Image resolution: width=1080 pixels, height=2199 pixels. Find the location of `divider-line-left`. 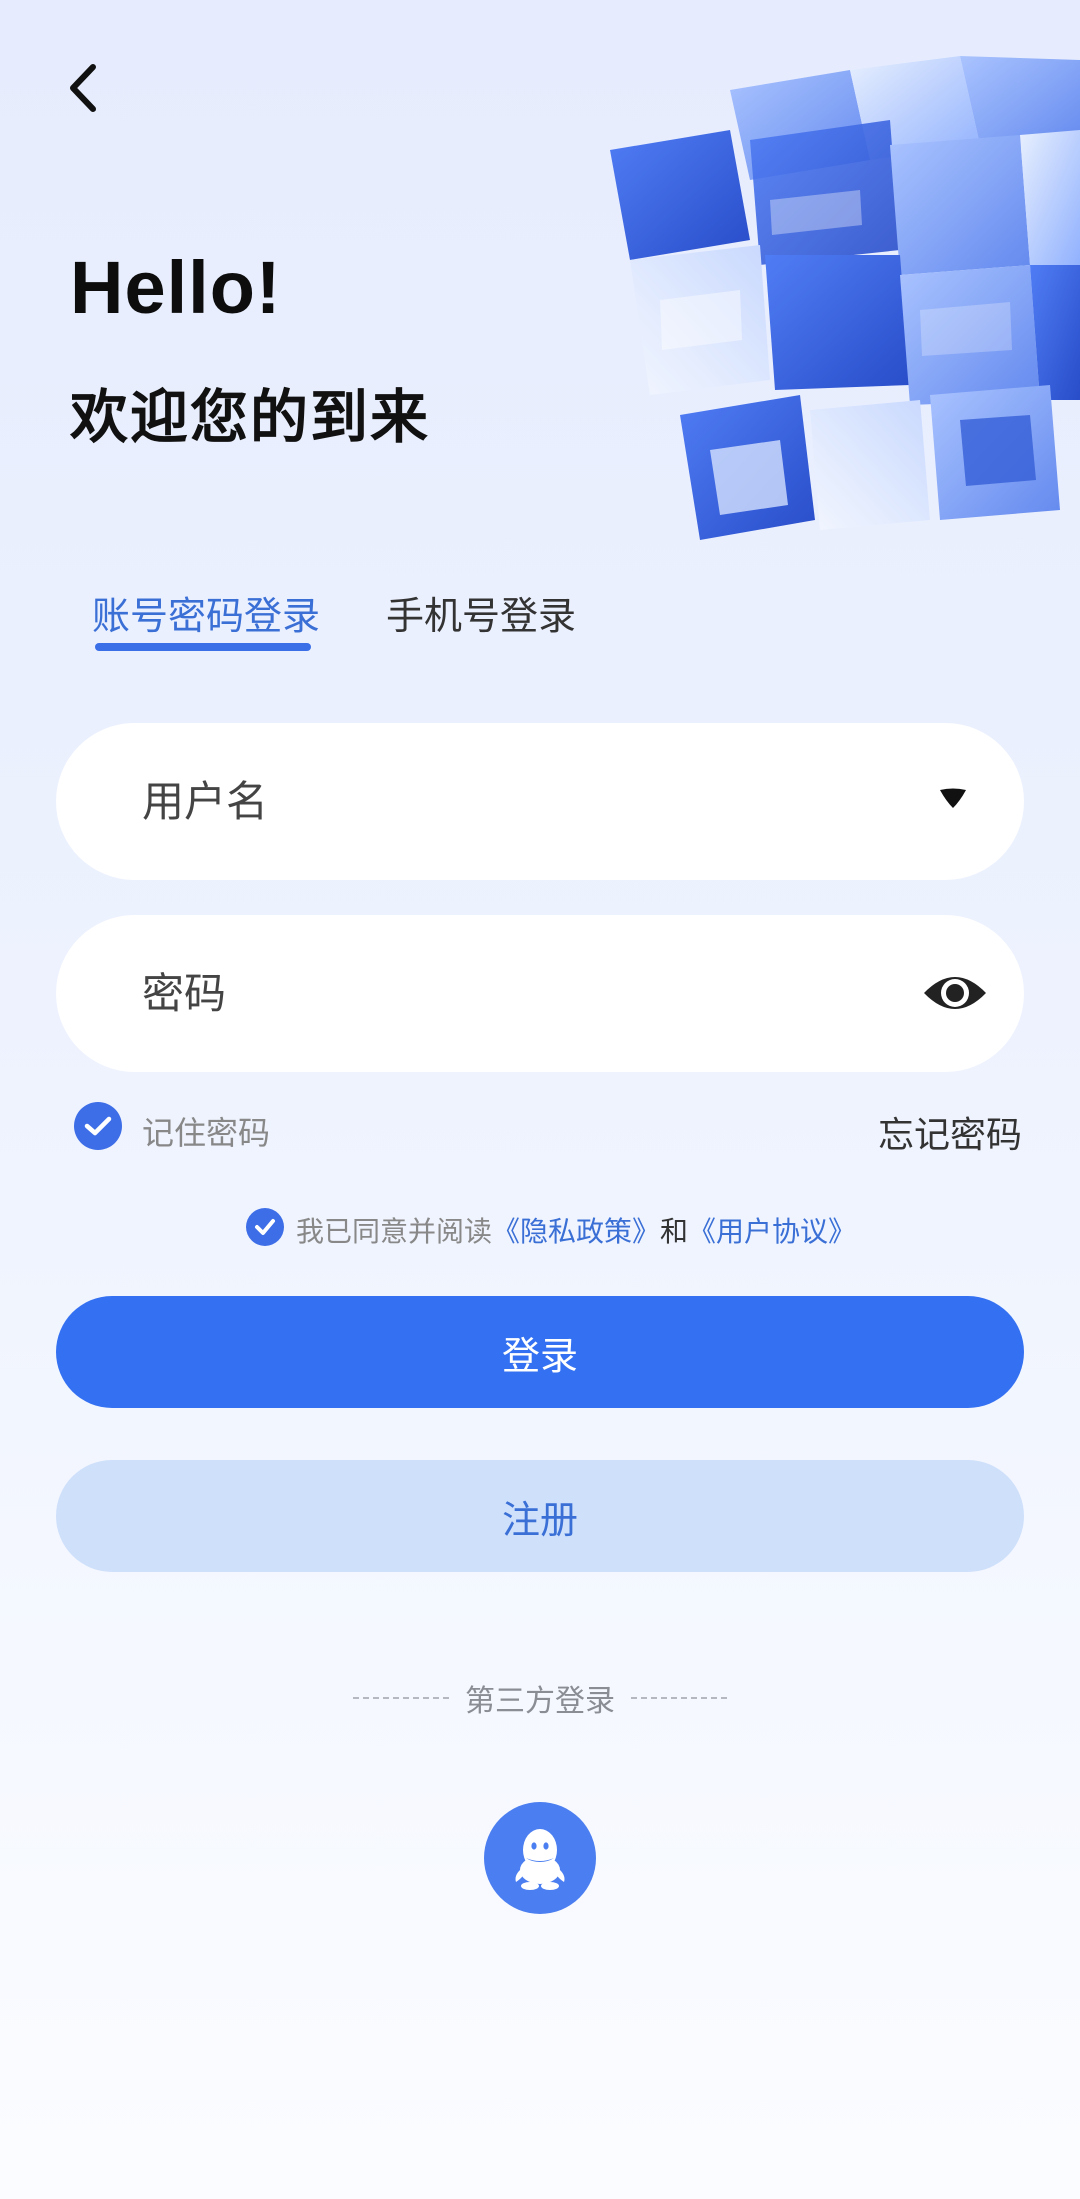

divider-line-left is located at coordinates (401, 1698).